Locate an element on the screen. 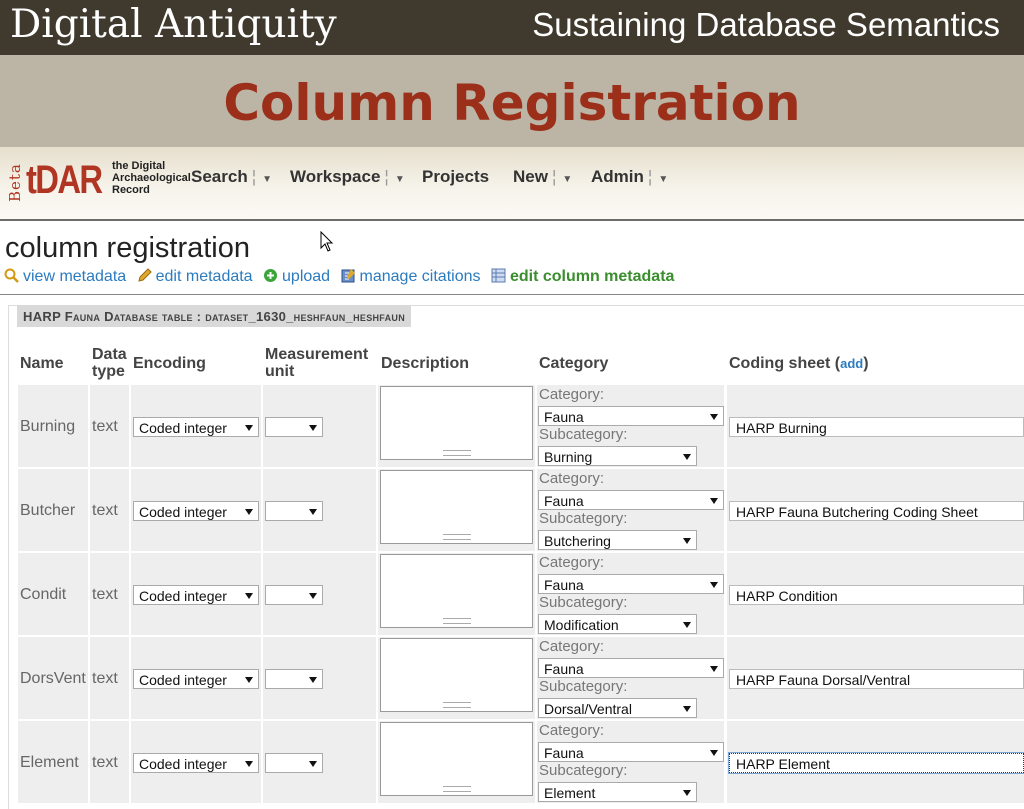  edit-column-metadata-link: edit column metadata is located at coordinates (585, 276).